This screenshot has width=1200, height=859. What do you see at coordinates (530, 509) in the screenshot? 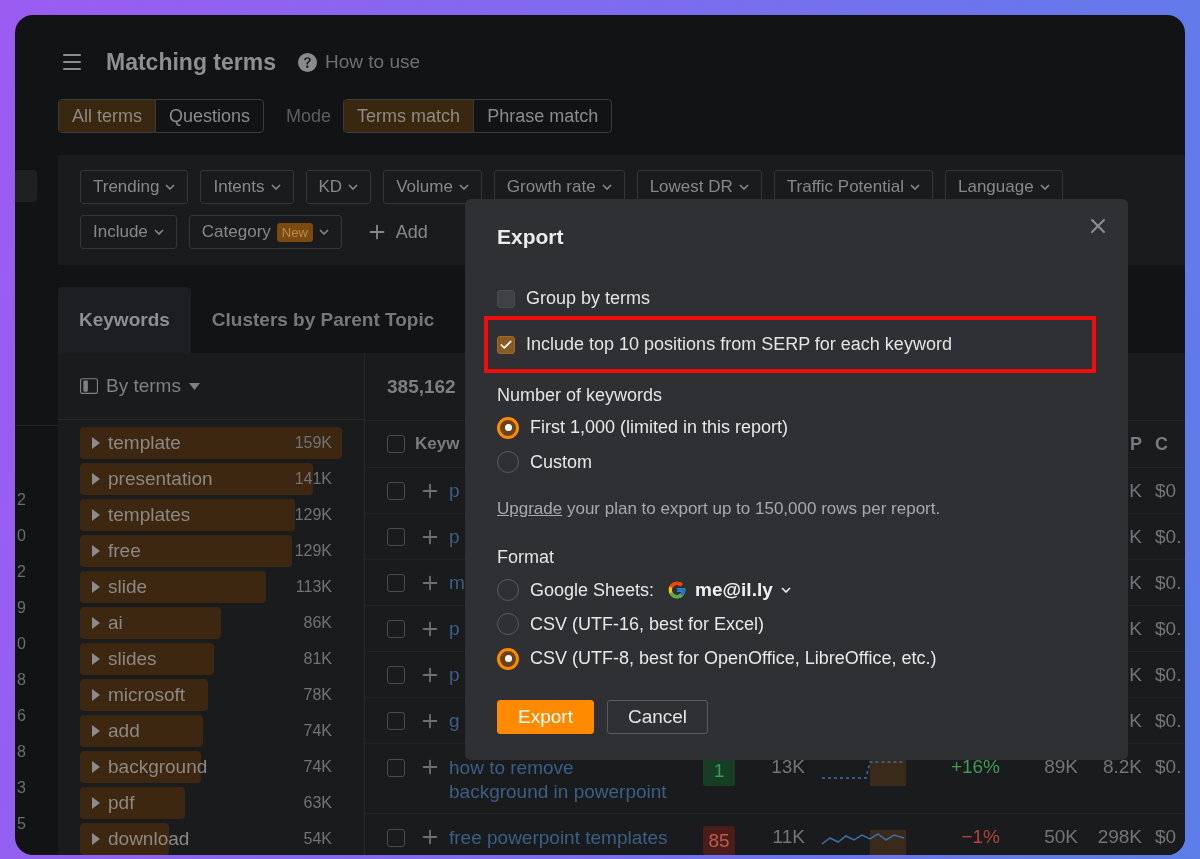
I see `upgrade-link: Upgrade` at bounding box center [530, 509].